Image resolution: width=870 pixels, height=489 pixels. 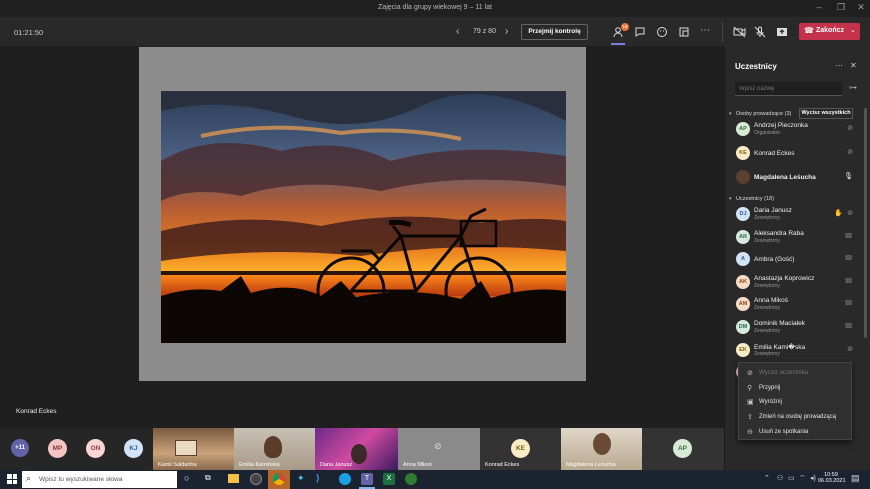 What do you see at coordinates (796, 373) in the screenshot?
I see `context-menu-item: ⊘ Wycisz uczestnika` at bounding box center [796, 373].